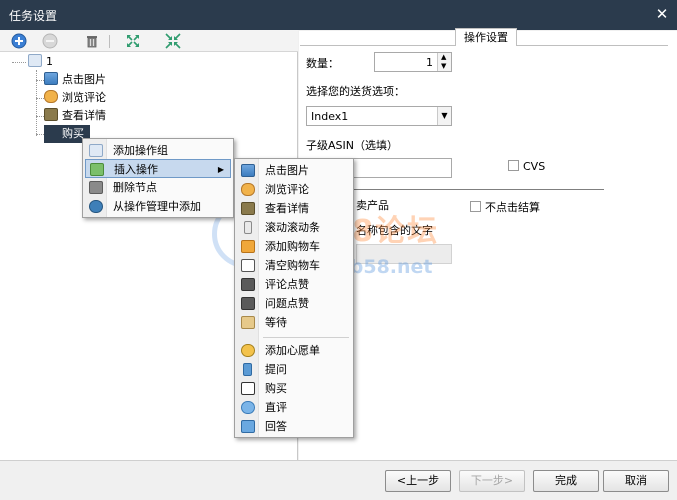  I want to click on expand-icon, so click(133, 41).